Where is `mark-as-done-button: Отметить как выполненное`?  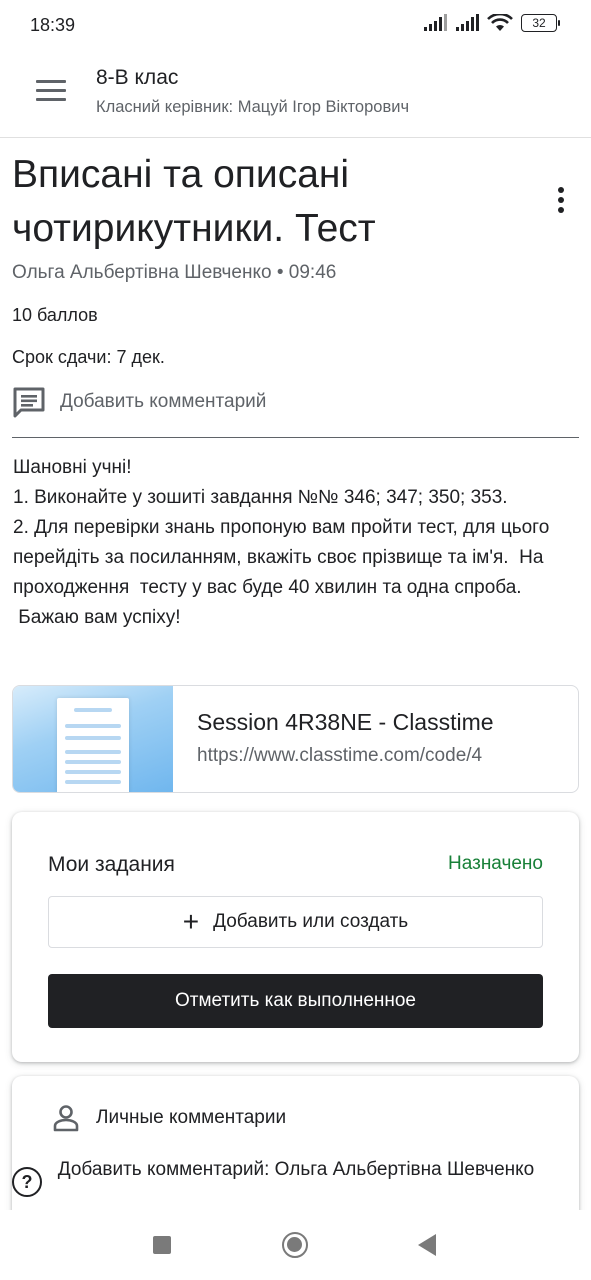 mark-as-done-button: Отметить как выполненное is located at coordinates (295, 1001).